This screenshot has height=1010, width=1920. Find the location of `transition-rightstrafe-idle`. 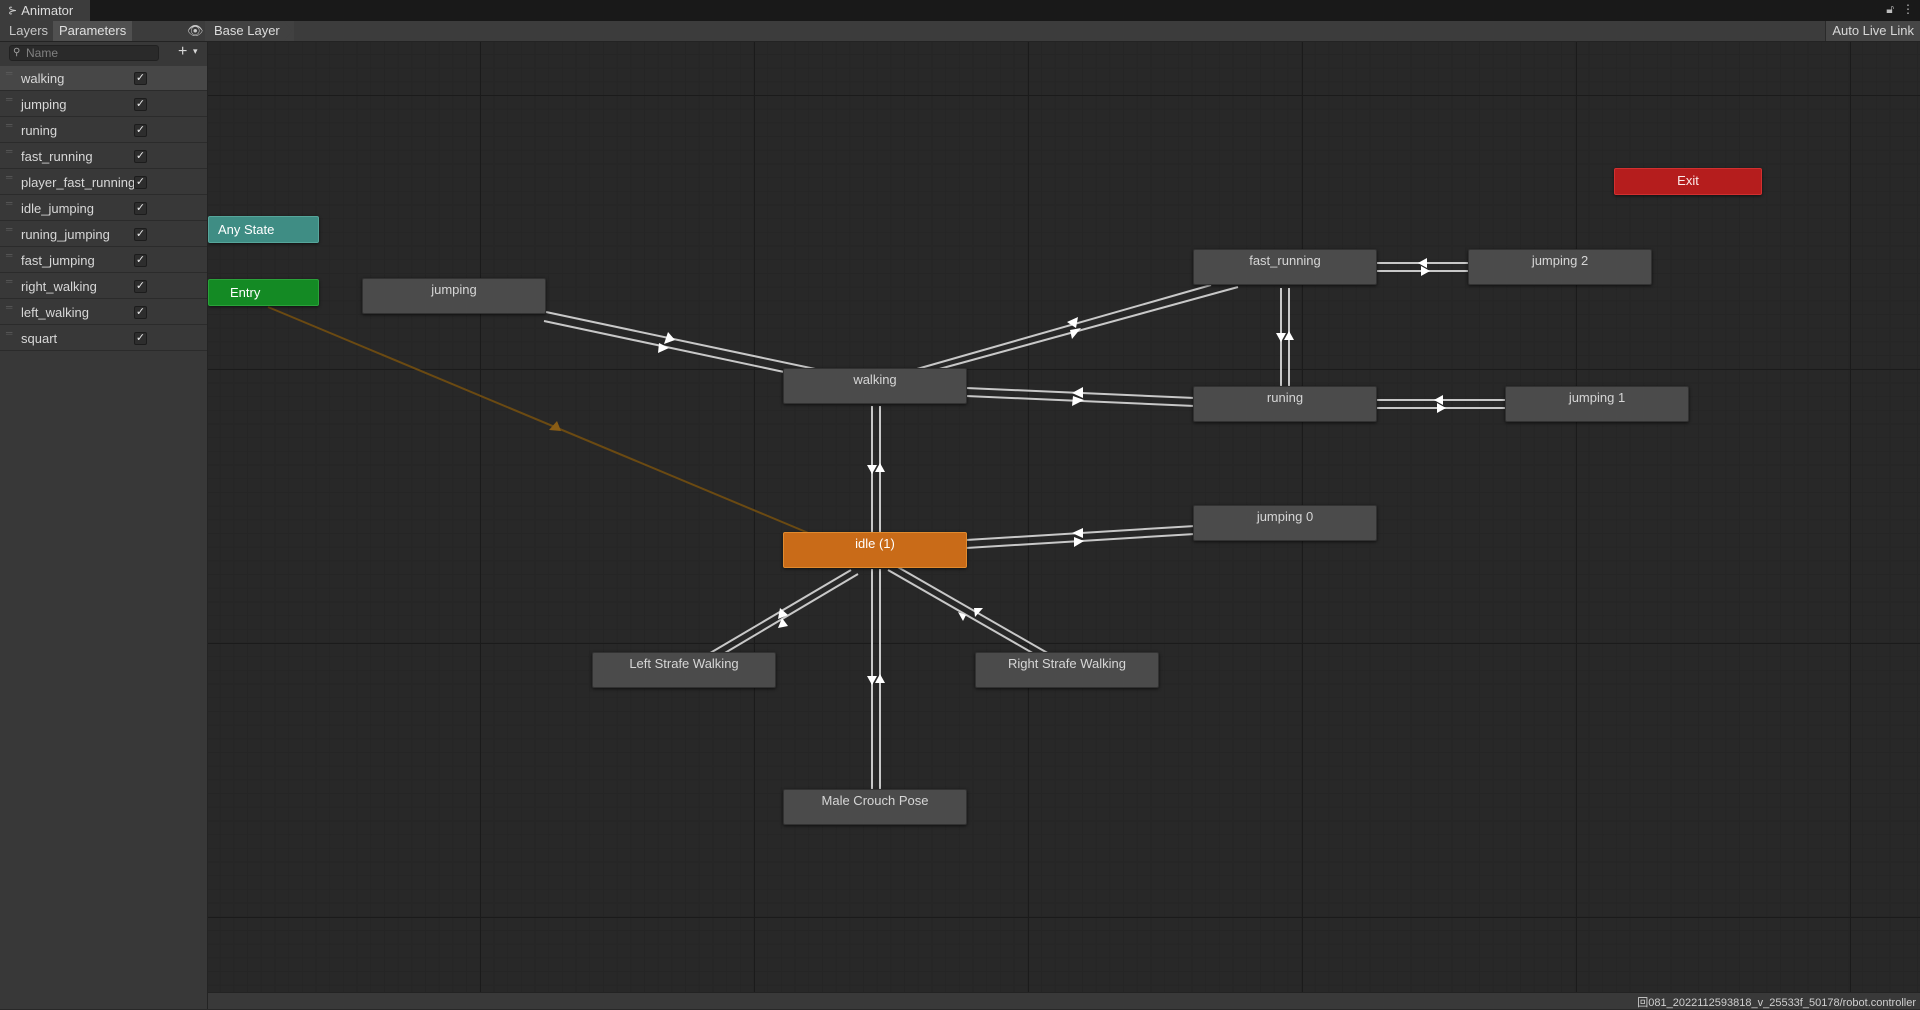

transition-rightstrafe-idle is located at coordinates (973, 610).